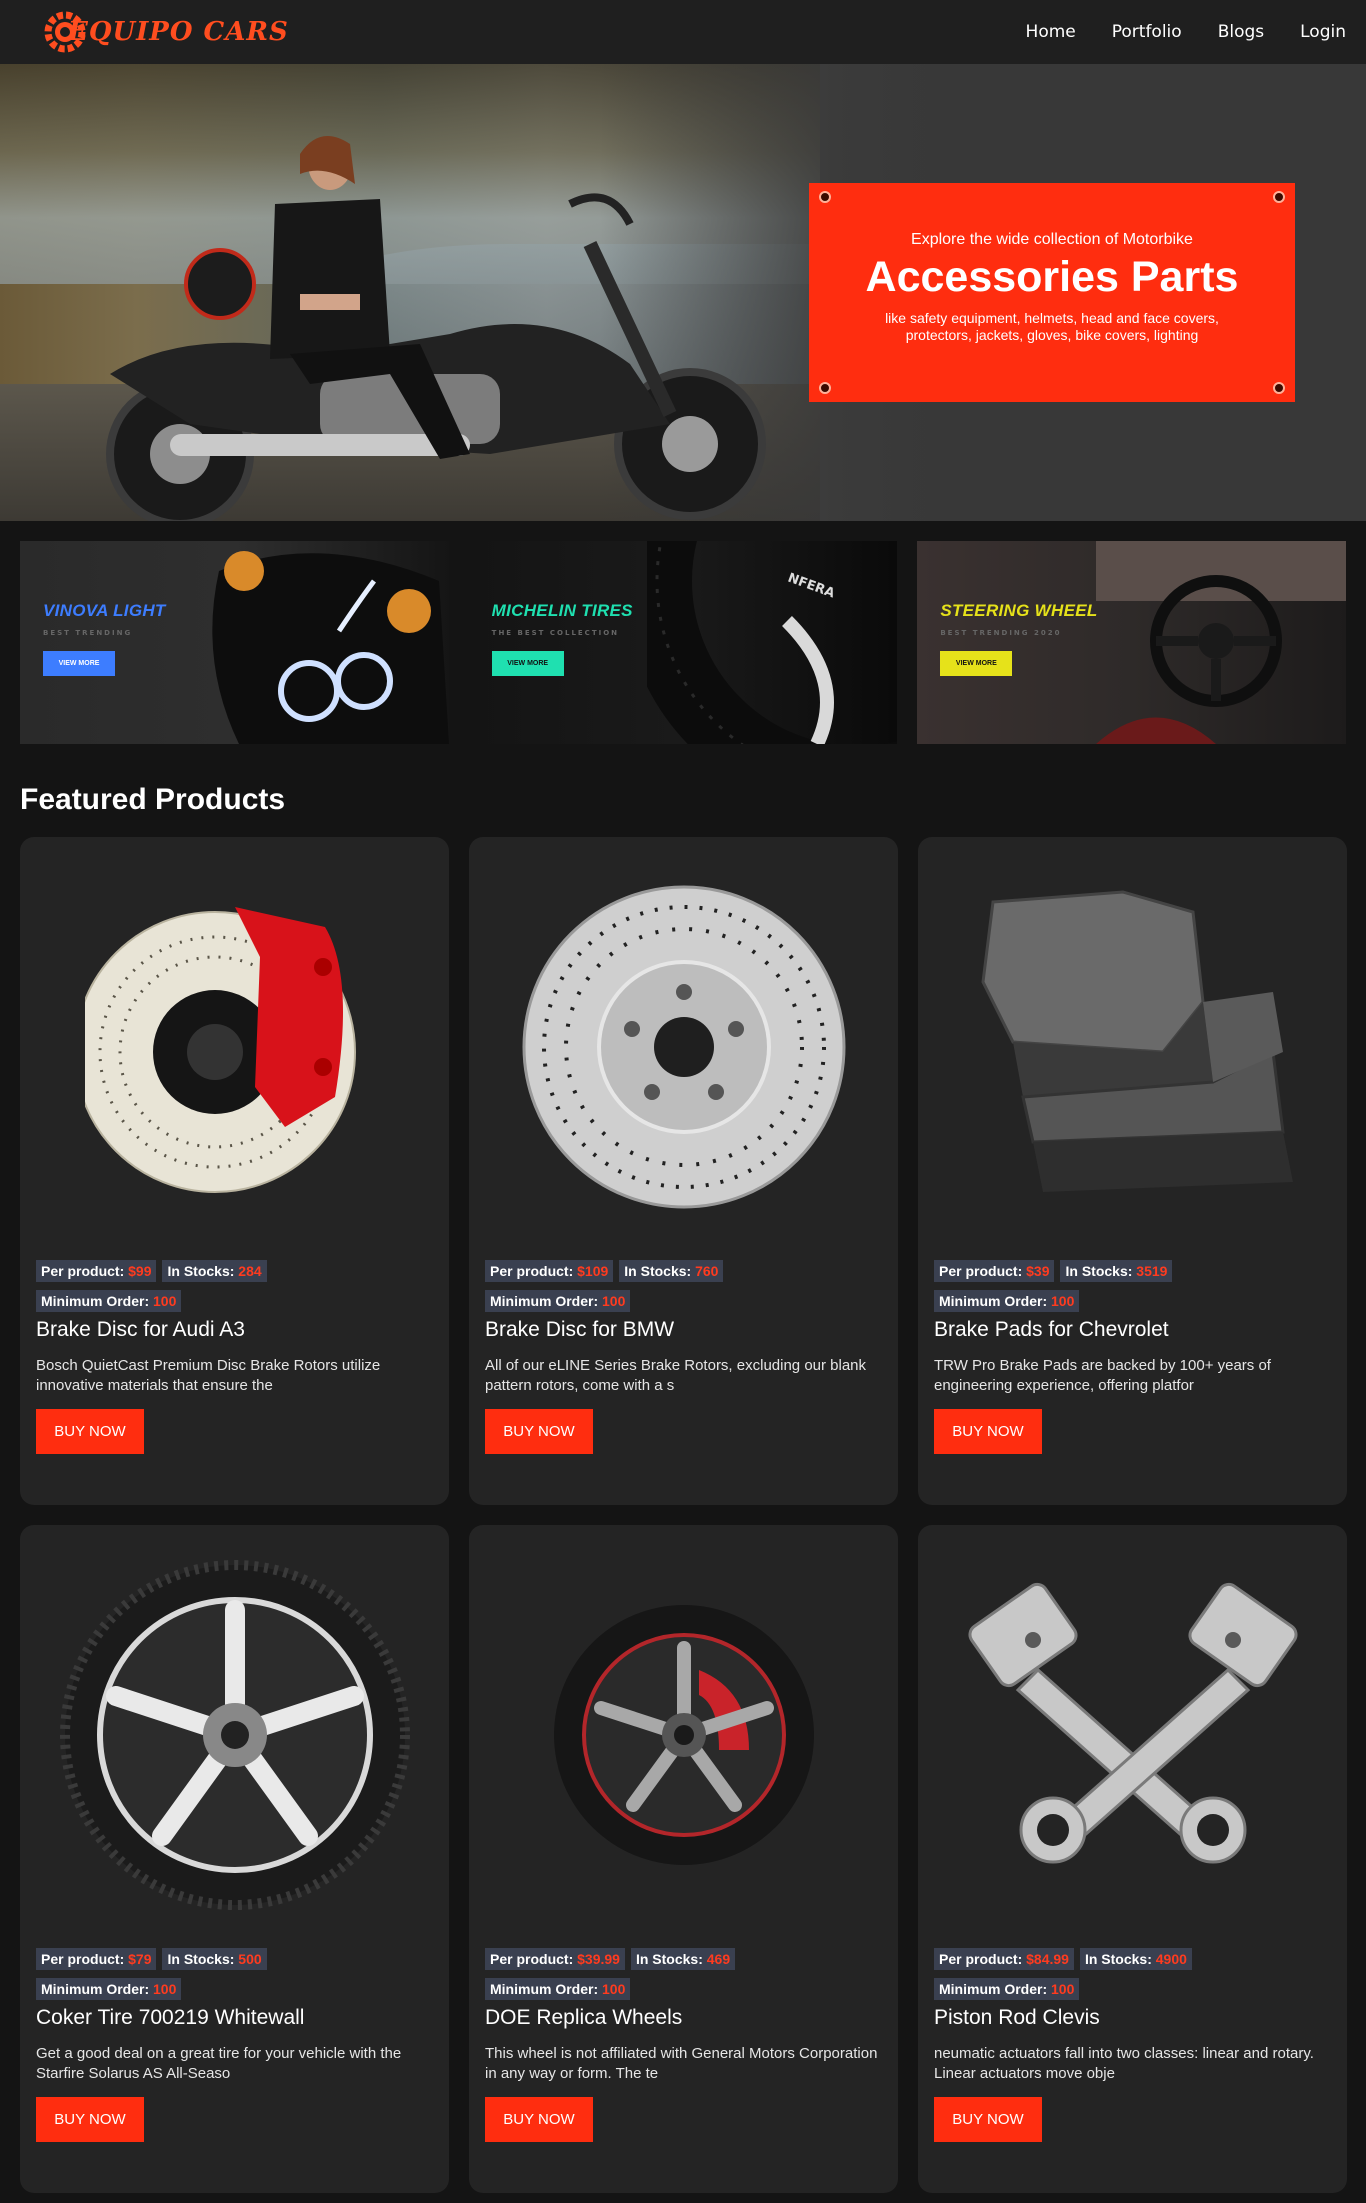 Image resolution: width=1366 pixels, height=2203 pixels. Describe the element at coordinates (593, 1271) in the screenshot. I see `price-value: $109` at that location.